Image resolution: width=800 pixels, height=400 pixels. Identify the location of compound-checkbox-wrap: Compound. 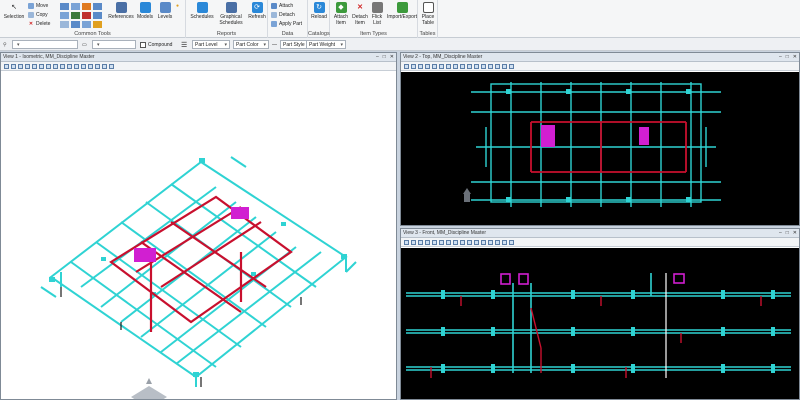
(156, 44).